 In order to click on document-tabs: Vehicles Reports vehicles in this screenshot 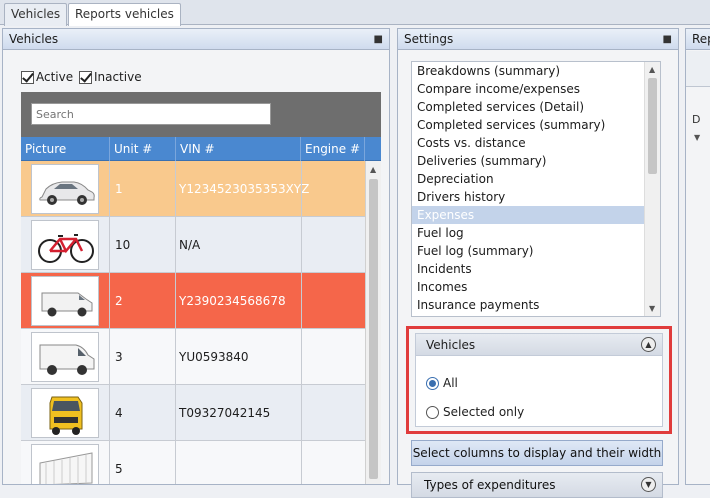, I will do `click(355, 13)`.